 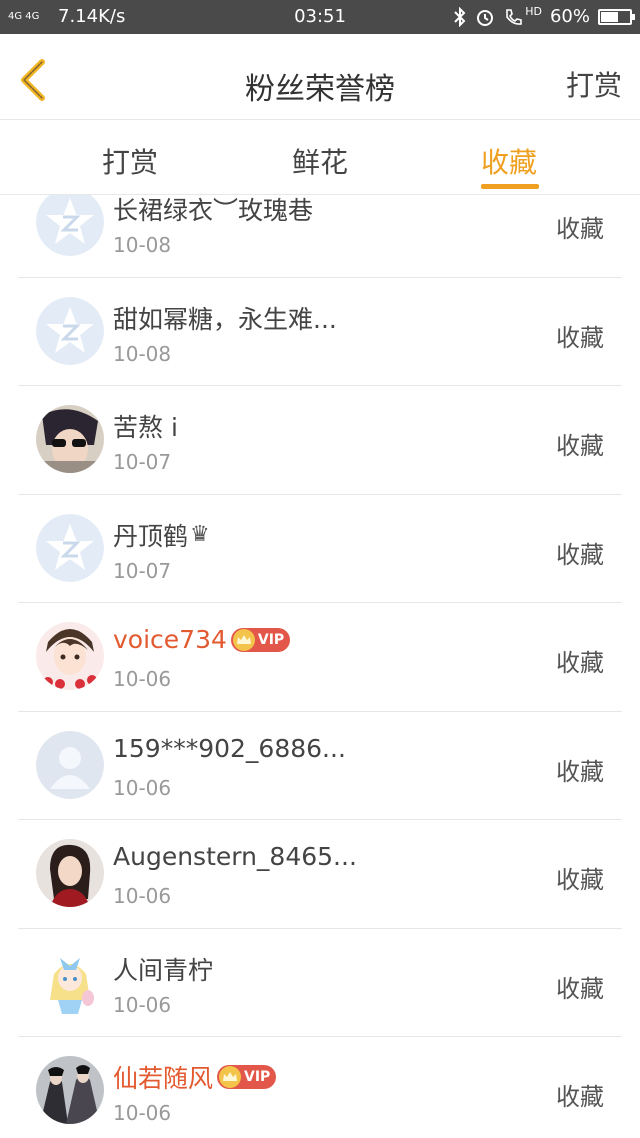 What do you see at coordinates (320, 440) in the screenshot?
I see `list-item: 苦熬 i 10-07 收藏` at bounding box center [320, 440].